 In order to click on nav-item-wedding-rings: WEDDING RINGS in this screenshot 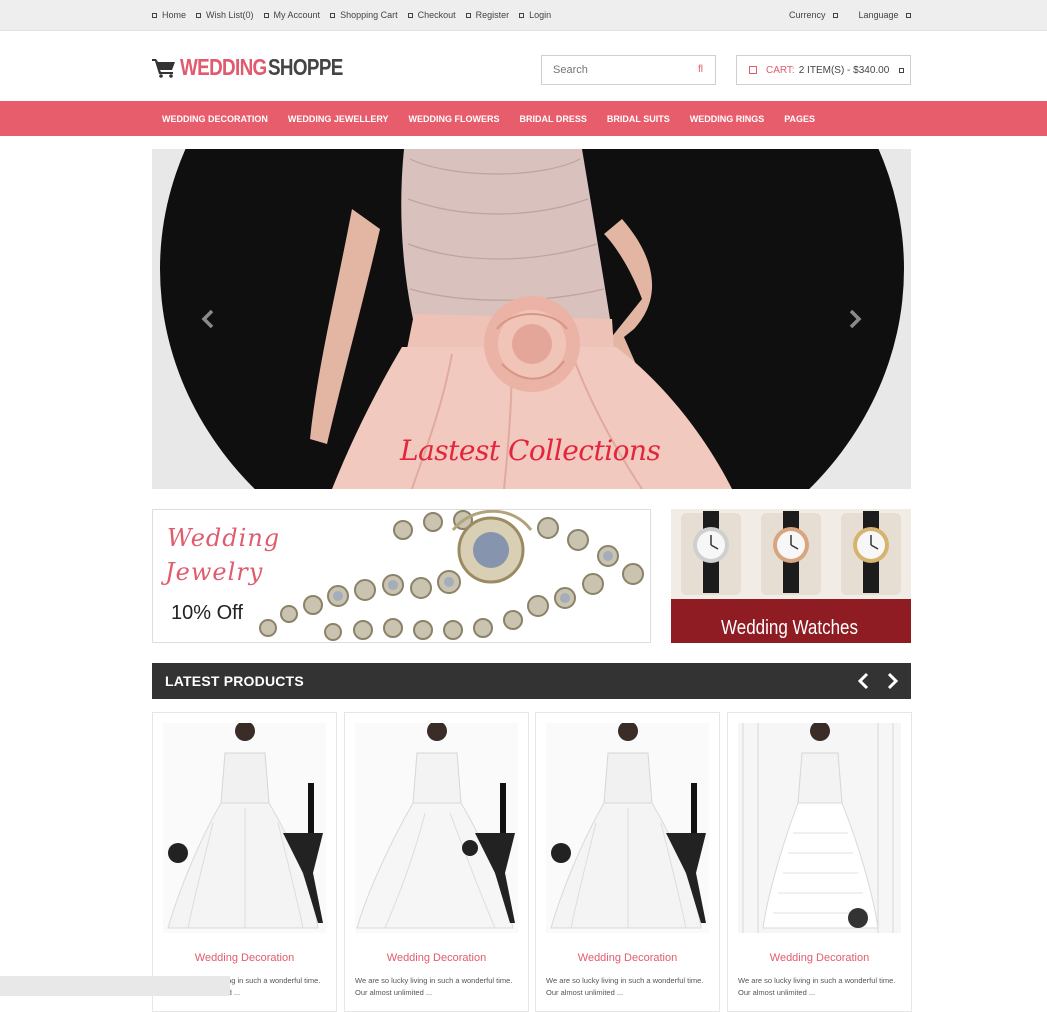, I will do `click(727, 119)`.